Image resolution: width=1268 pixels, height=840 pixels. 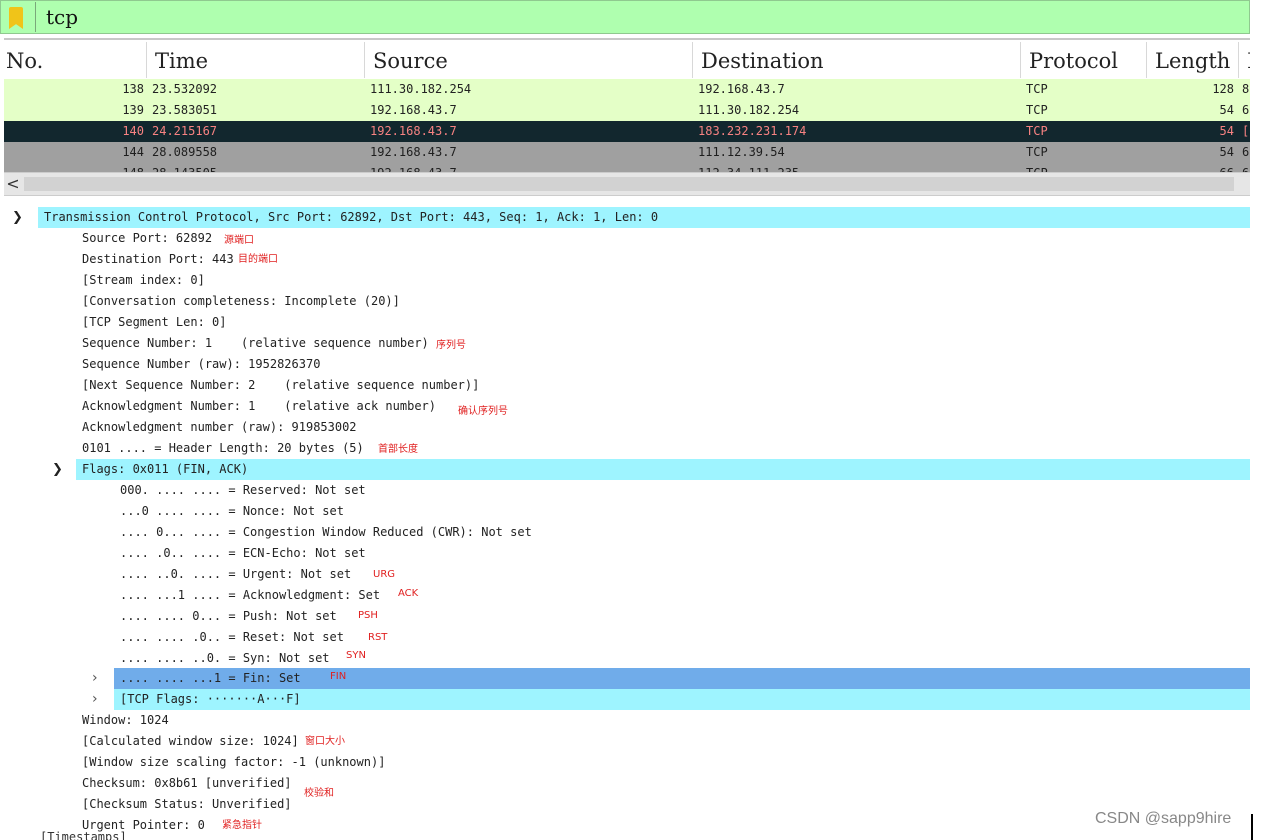 What do you see at coordinates (255, 60) in the screenshot?
I see `column-header-time: Time` at bounding box center [255, 60].